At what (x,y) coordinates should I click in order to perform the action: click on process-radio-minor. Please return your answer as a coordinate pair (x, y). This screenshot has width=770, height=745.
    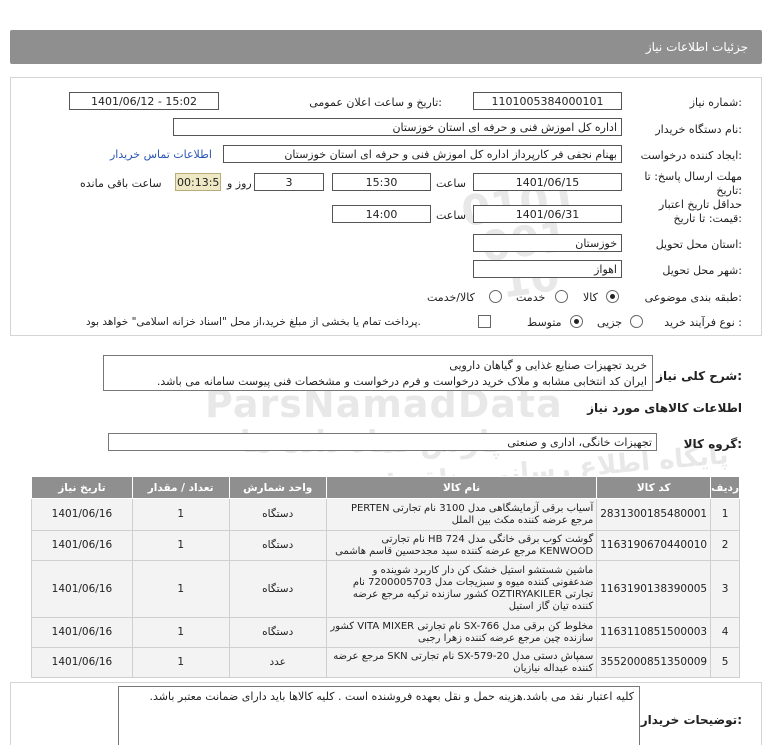
    Looking at the image, I should click on (636, 321).